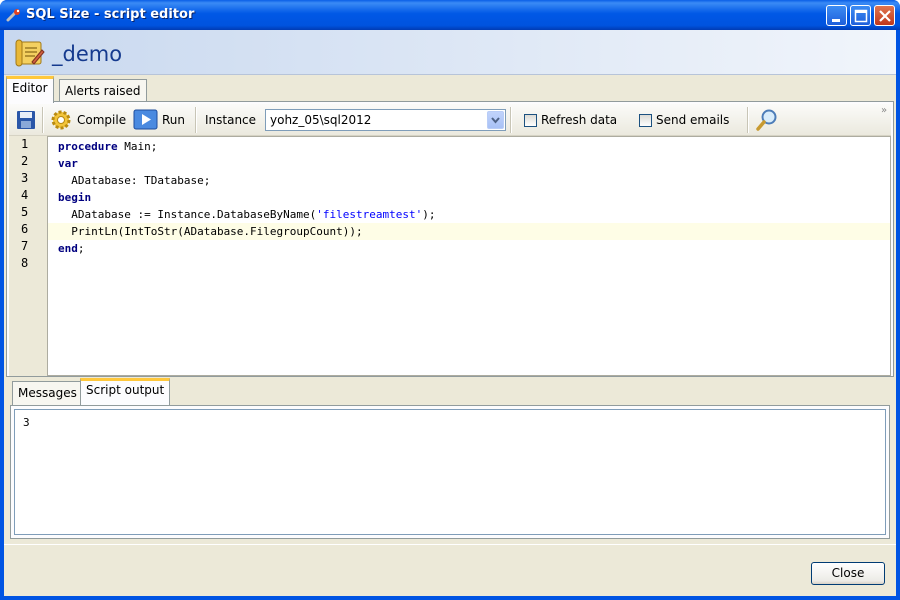  I want to click on gear-icon, so click(61, 120).